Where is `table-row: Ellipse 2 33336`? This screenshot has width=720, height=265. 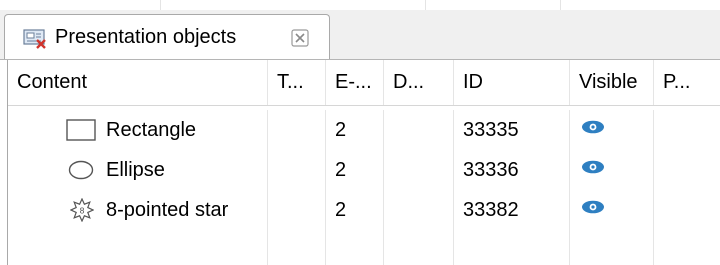 table-row: Ellipse 2 33336 is located at coordinates (364, 170).